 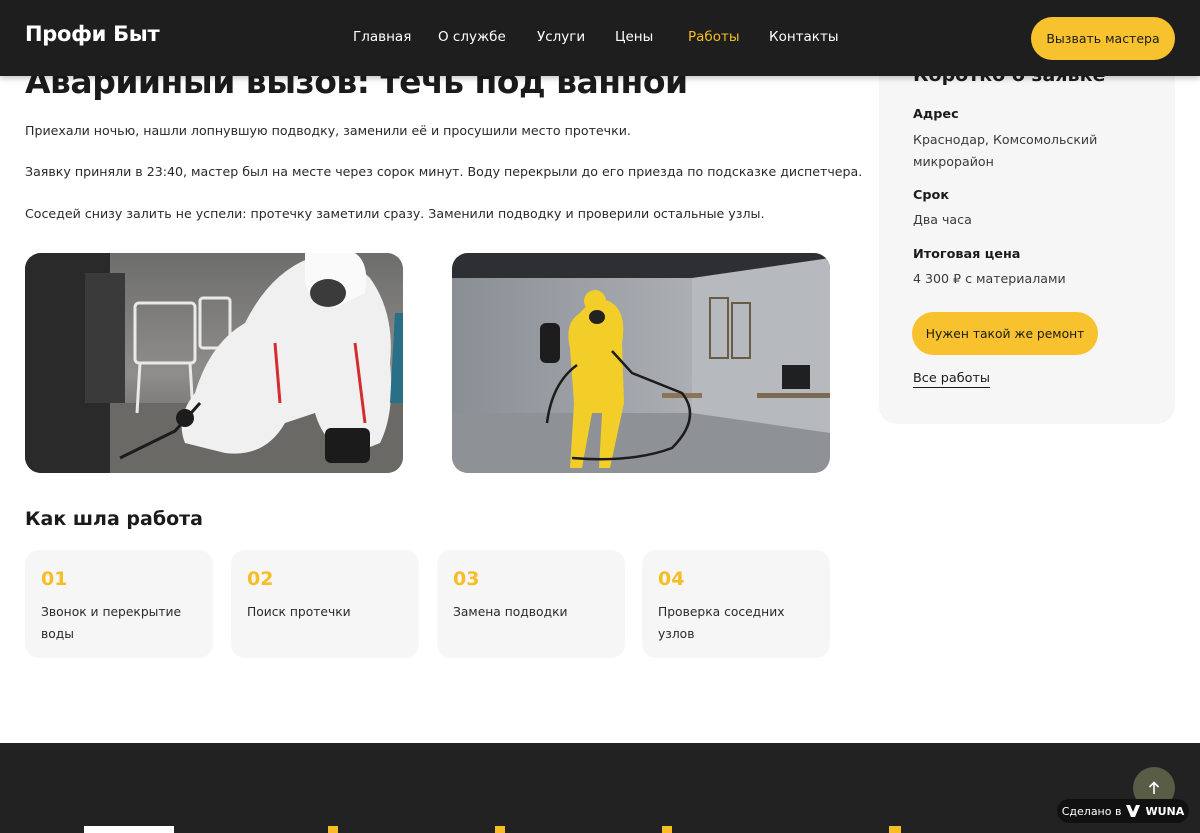 I want to click on term-value: Два часа, so click(x=942, y=219).